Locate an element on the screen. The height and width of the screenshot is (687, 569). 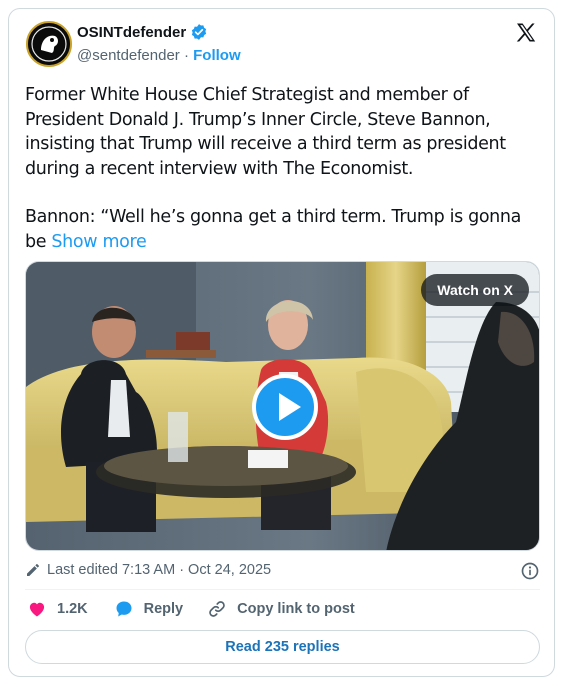
avatar-image is located at coordinates (49, 44).